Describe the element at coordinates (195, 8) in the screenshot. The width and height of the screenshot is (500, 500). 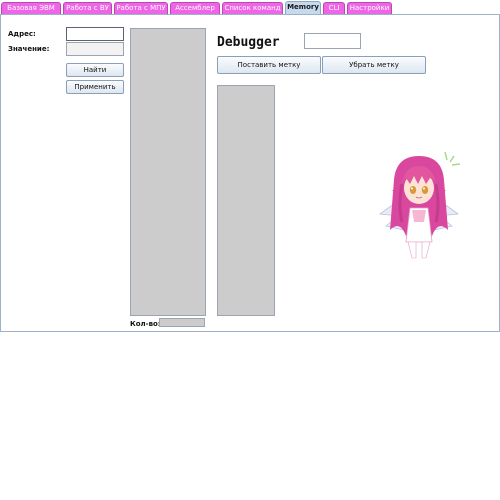
I see `tab-assembler: Ассемблер` at that location.